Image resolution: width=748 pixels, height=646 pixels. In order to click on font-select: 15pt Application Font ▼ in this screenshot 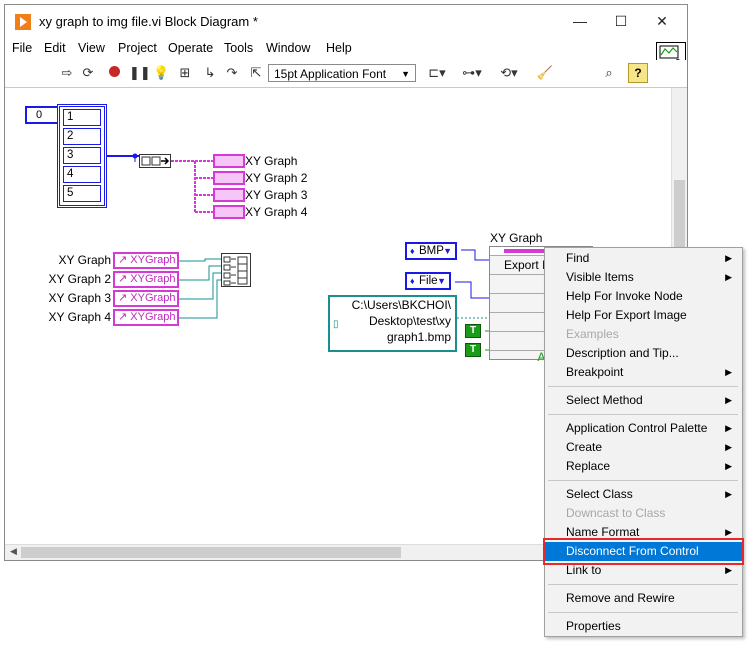, I will do `click(342, 73)`.